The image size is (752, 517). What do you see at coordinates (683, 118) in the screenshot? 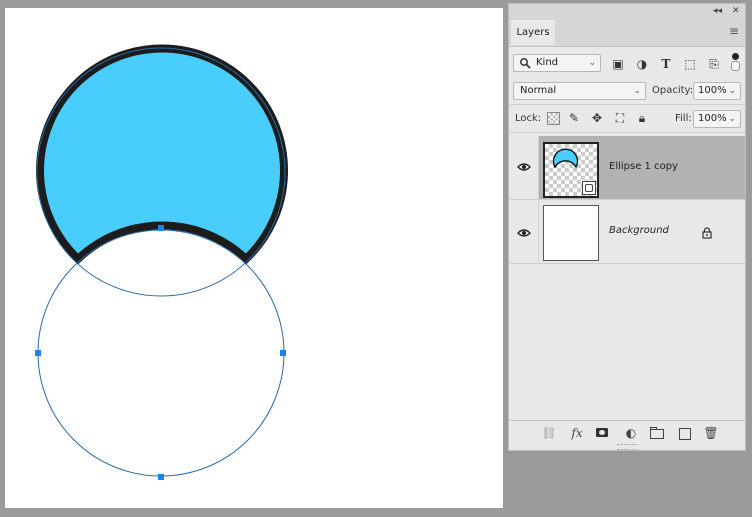
I see `fill-label: Fill:` at bounding box center [683, 118].